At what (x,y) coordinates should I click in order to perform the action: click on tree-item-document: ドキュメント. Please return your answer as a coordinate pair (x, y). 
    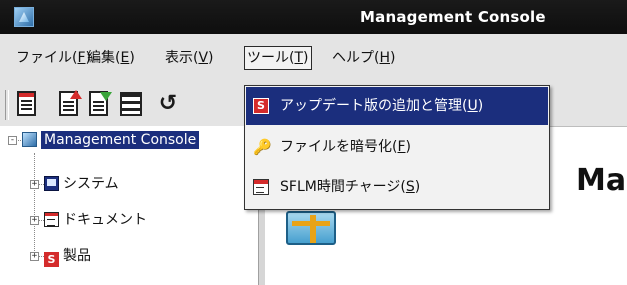
    Looking at the image, I should click on (95, 220).